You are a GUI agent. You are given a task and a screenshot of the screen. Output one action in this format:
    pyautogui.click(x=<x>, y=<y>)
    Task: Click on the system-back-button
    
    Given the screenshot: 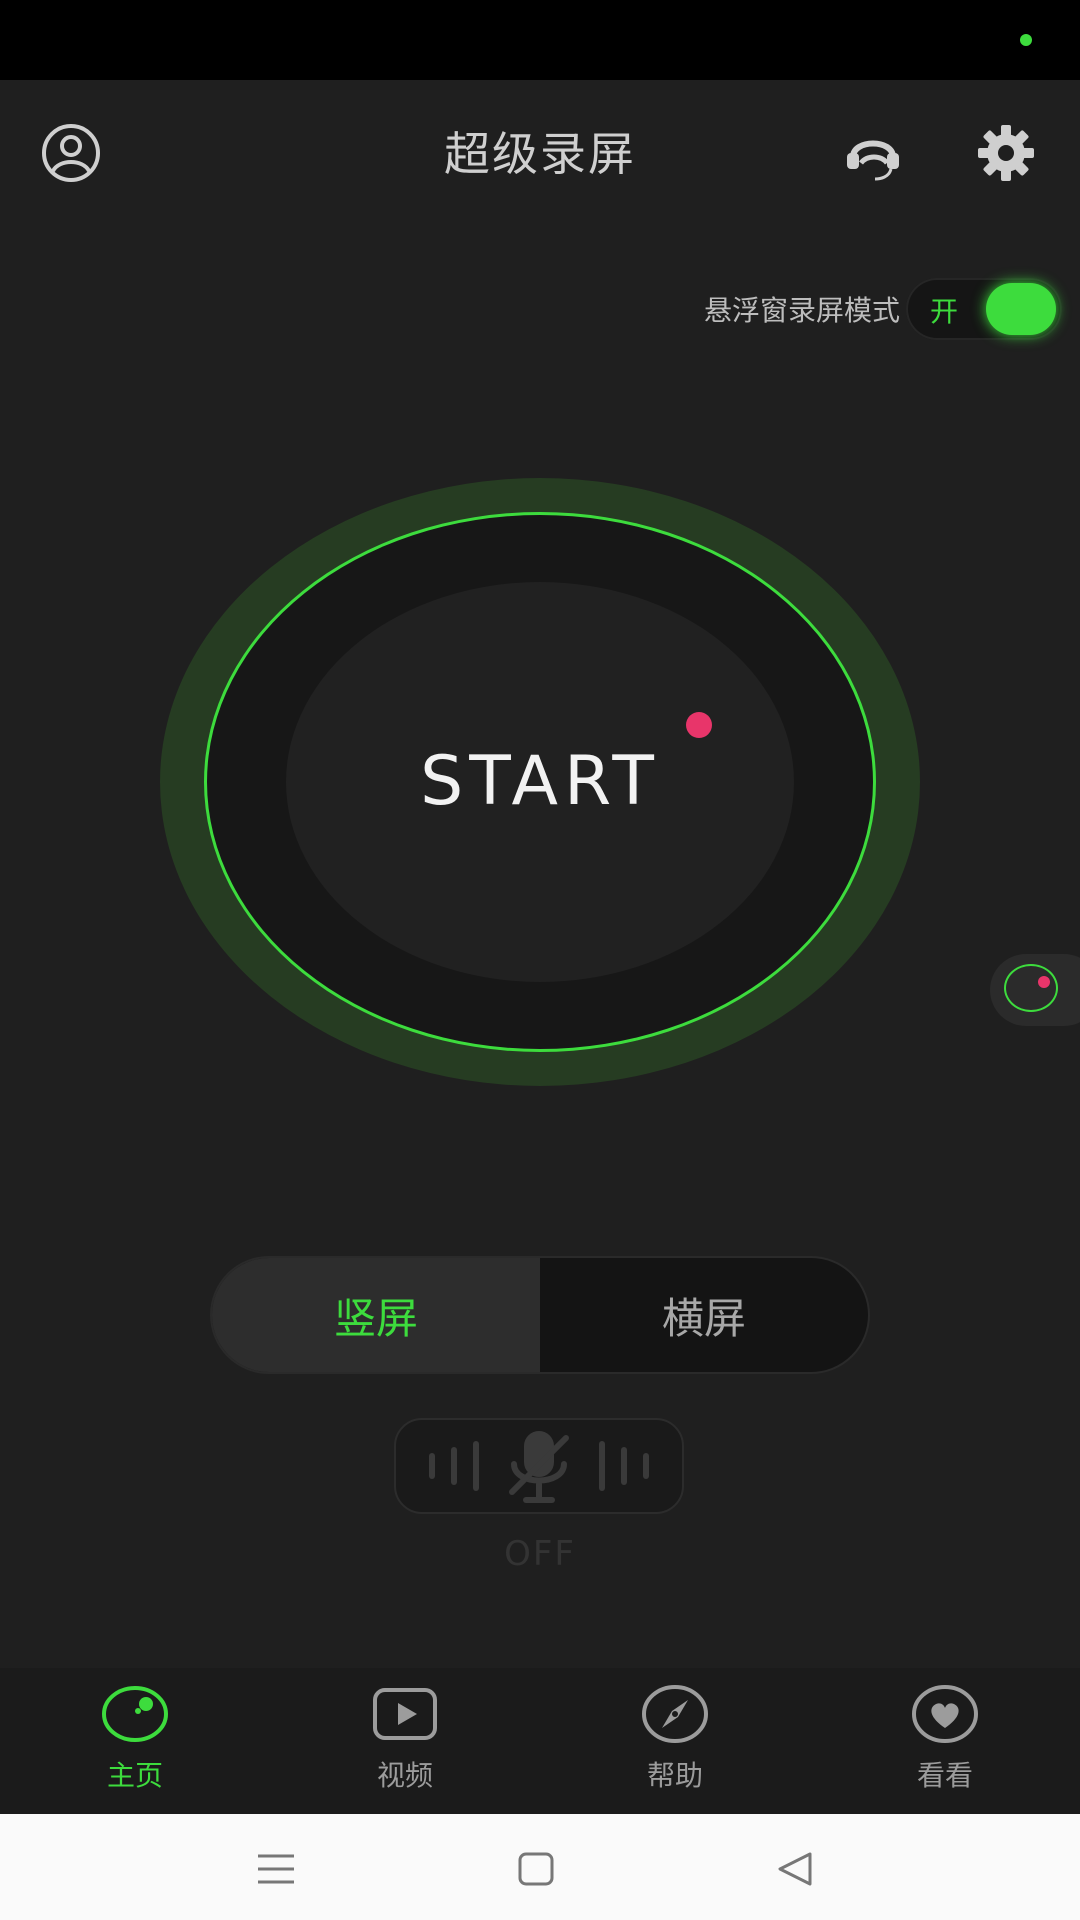 What is the action you would take?
    pyautogui.click(x=796, y=1869)
    